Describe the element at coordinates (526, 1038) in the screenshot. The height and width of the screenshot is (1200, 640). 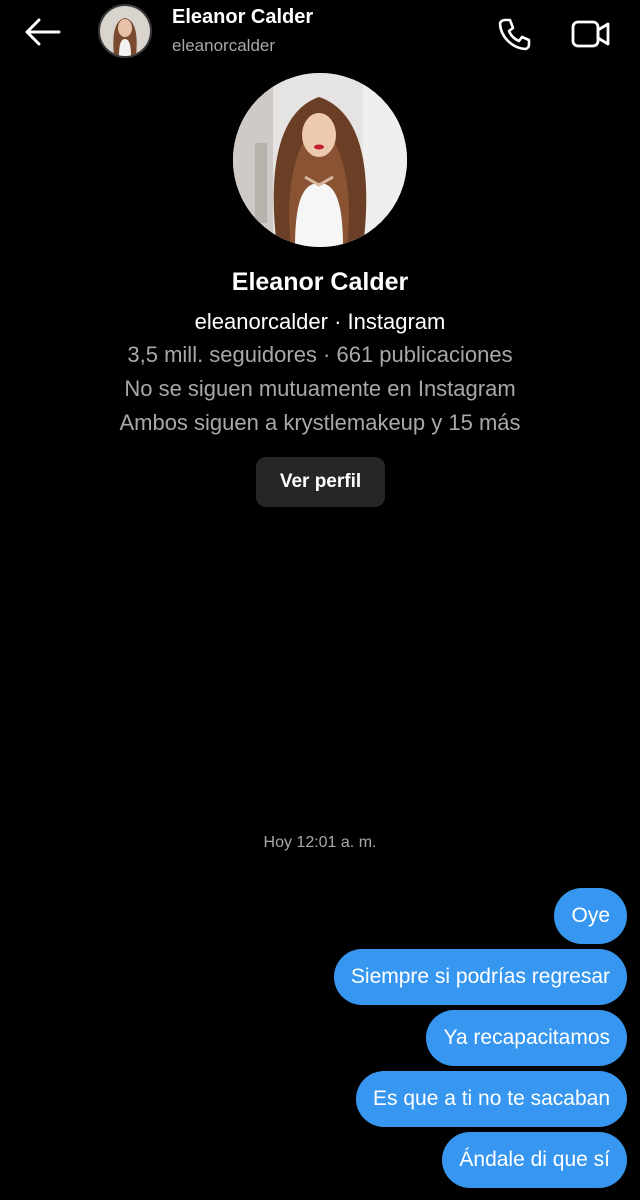
I see `sent-message-bubble: Ya recapacitamos` at that location.